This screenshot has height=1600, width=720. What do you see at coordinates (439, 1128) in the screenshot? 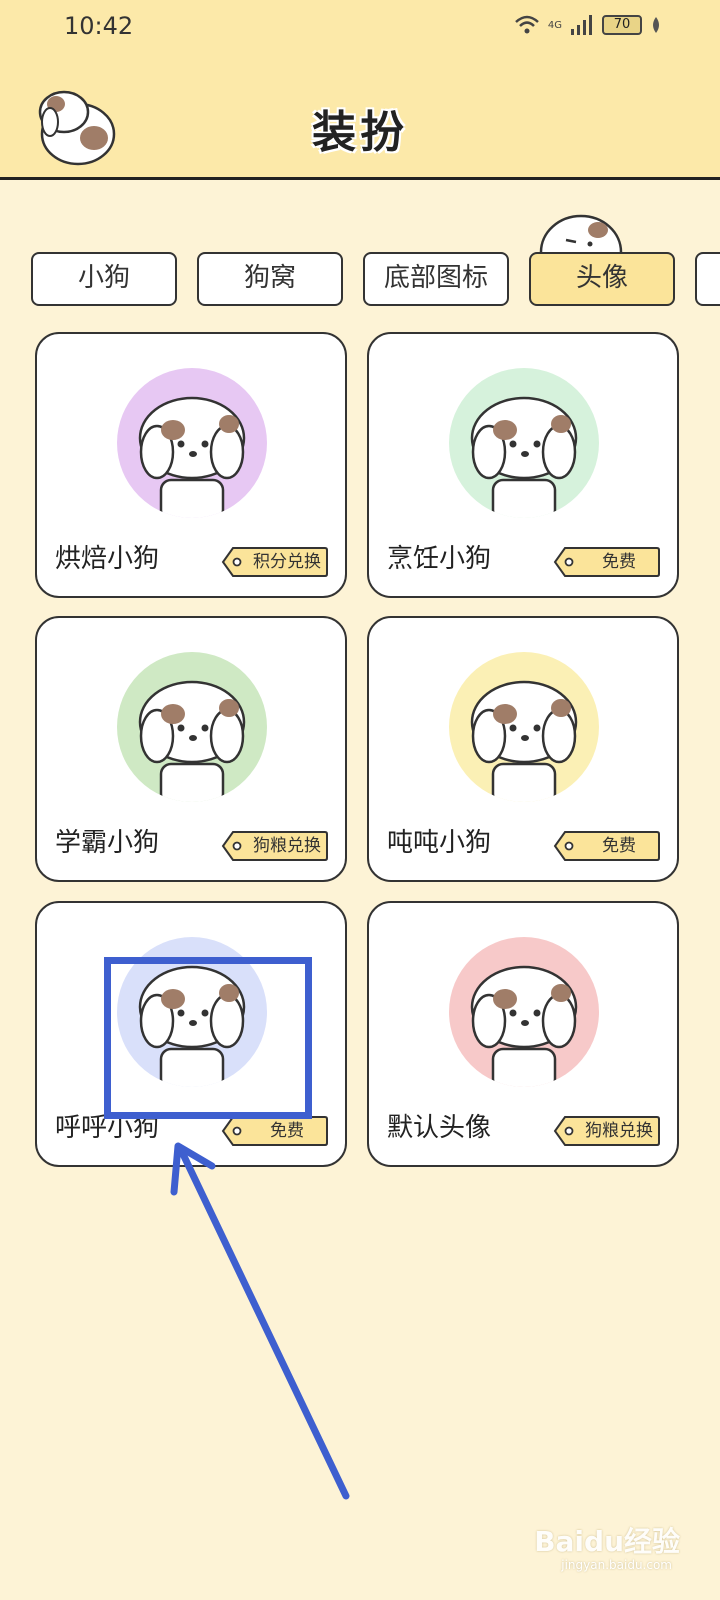
I see `avatar-name: 默认头像` at bounding box center [439, 1128].